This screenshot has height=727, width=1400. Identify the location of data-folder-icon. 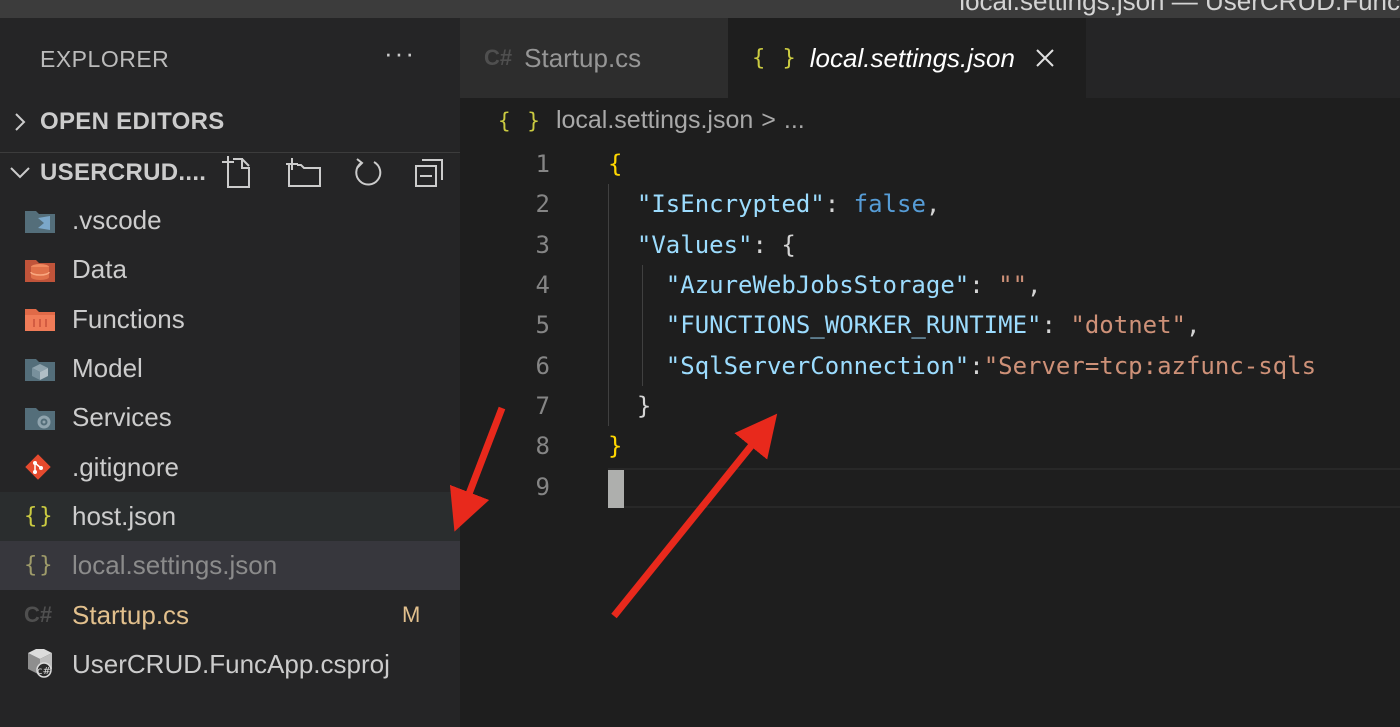
(42, 270).